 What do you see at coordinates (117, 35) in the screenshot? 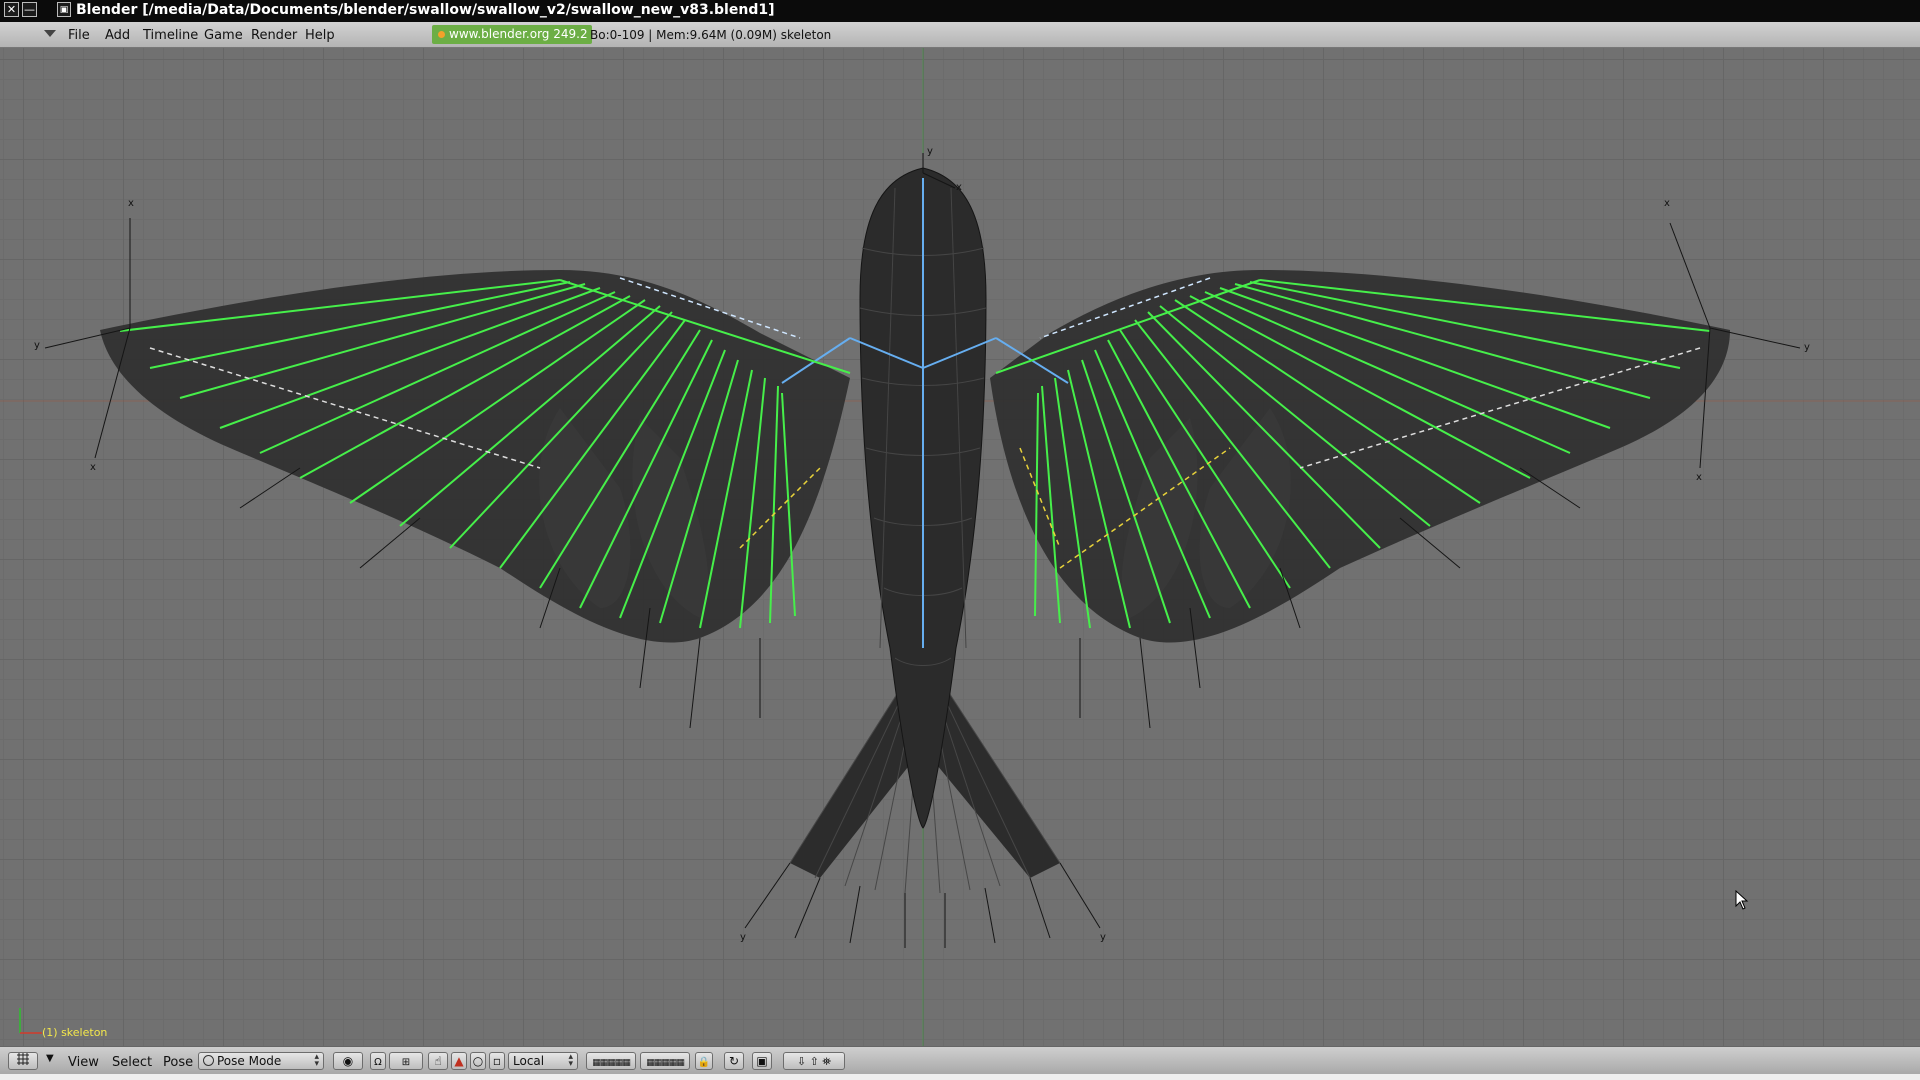
I see `menu-add: Add` at bounding box center [117, 35].